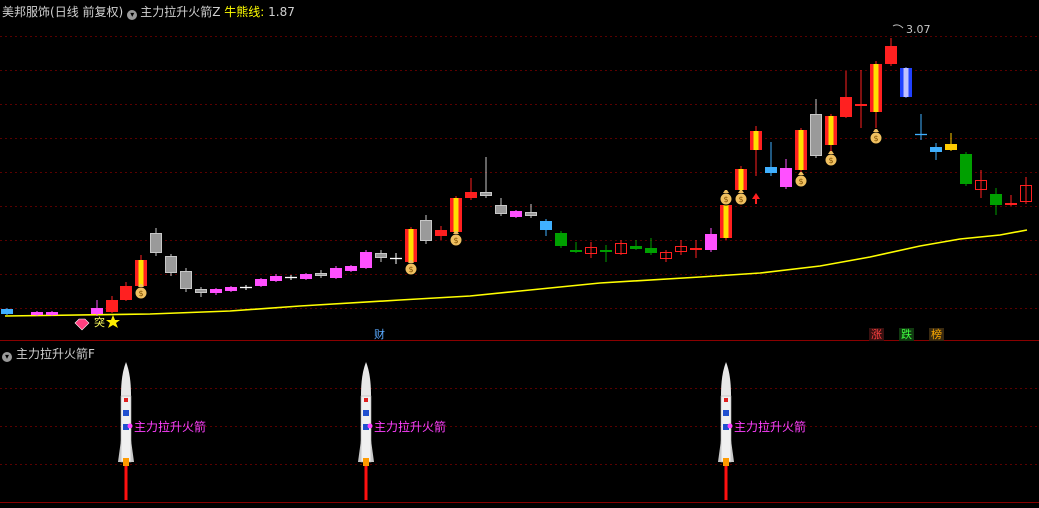 This screenshot has height=508, width=1039. I want to click on rocket-window, so click(726, 413).